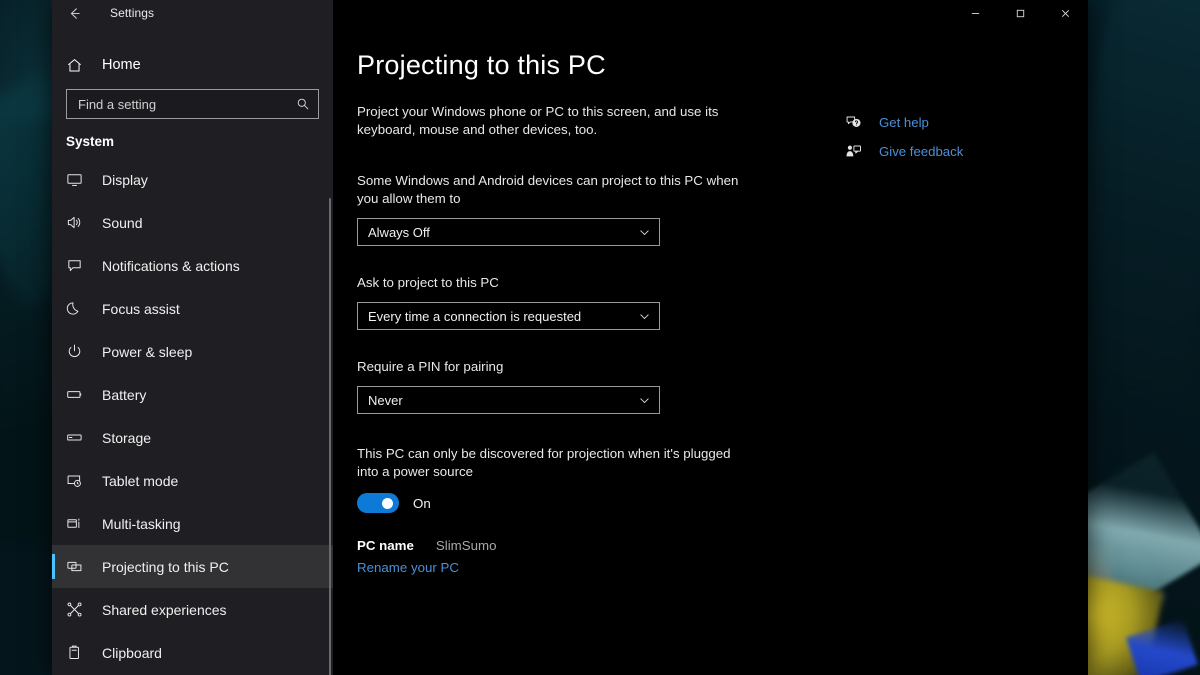 The image size is (1200, 675). What do you see at coordinates (141, 308) in the screenshot?
I see `sidebar-item-label: Focus assist` at bounding box center [141, 308].